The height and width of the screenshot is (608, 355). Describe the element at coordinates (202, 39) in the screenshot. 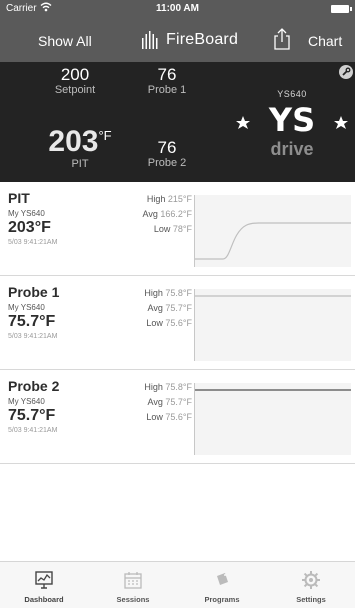

I see `logo-text: FireBoard` at that location.